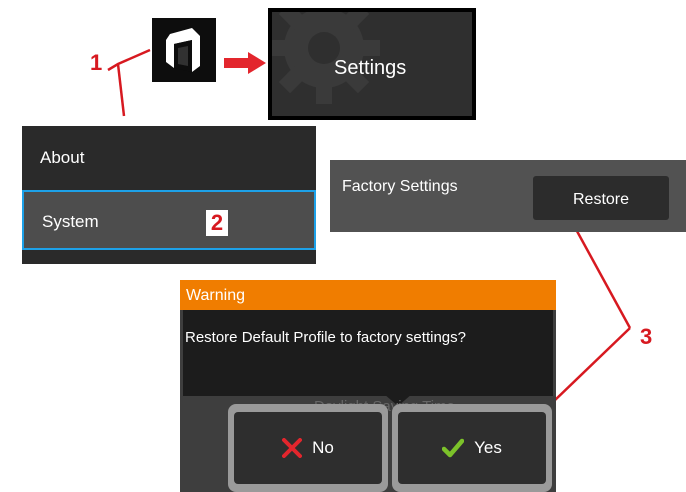 The image size is (686, 492). What do you see at coordinates (646, 336) in the screenshot?
I see `callout-3: 3` at bounding box center [646, 336].